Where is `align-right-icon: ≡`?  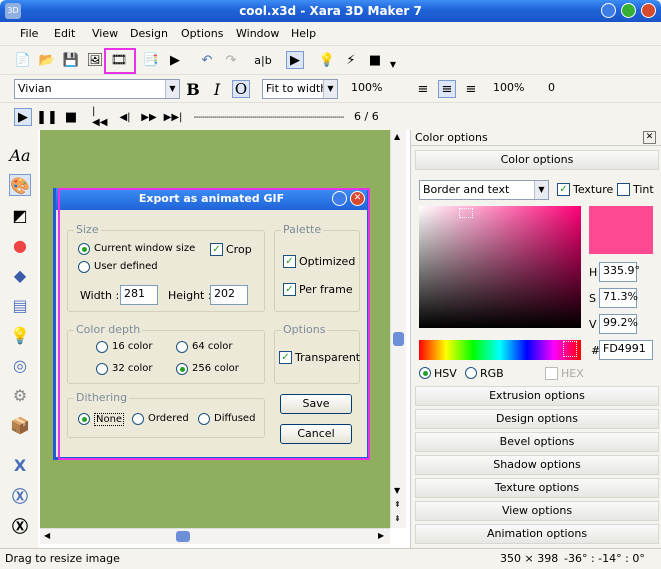
align-right-icon: ≡ is located at coordinates (471, 89).